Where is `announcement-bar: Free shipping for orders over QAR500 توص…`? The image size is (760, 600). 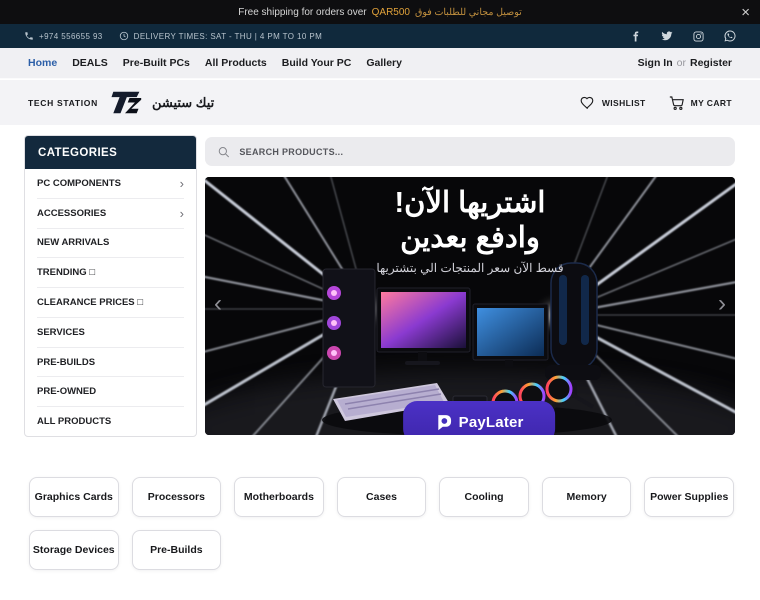
announcement-bar: Free shipping for orders over QAR500 توص… is located at coordinates (380, 12).